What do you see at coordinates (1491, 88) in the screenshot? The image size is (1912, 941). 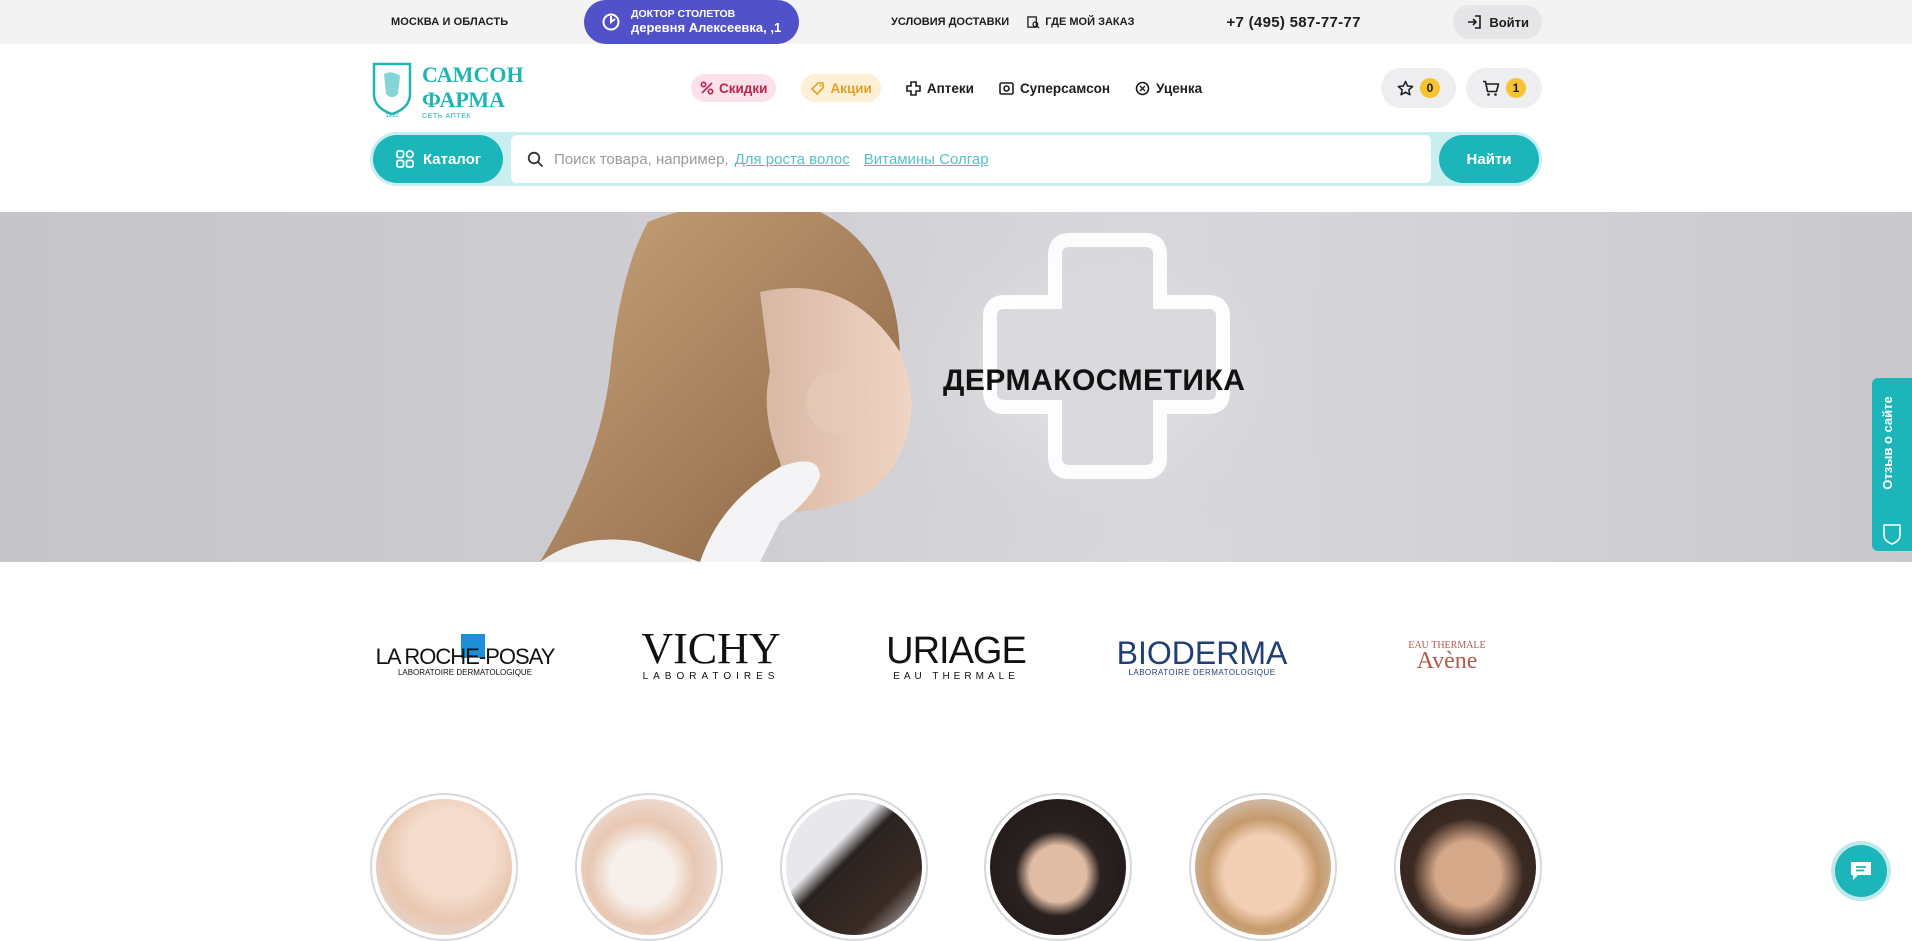 I see `cart-icon` at bounding box center [1491, 88].